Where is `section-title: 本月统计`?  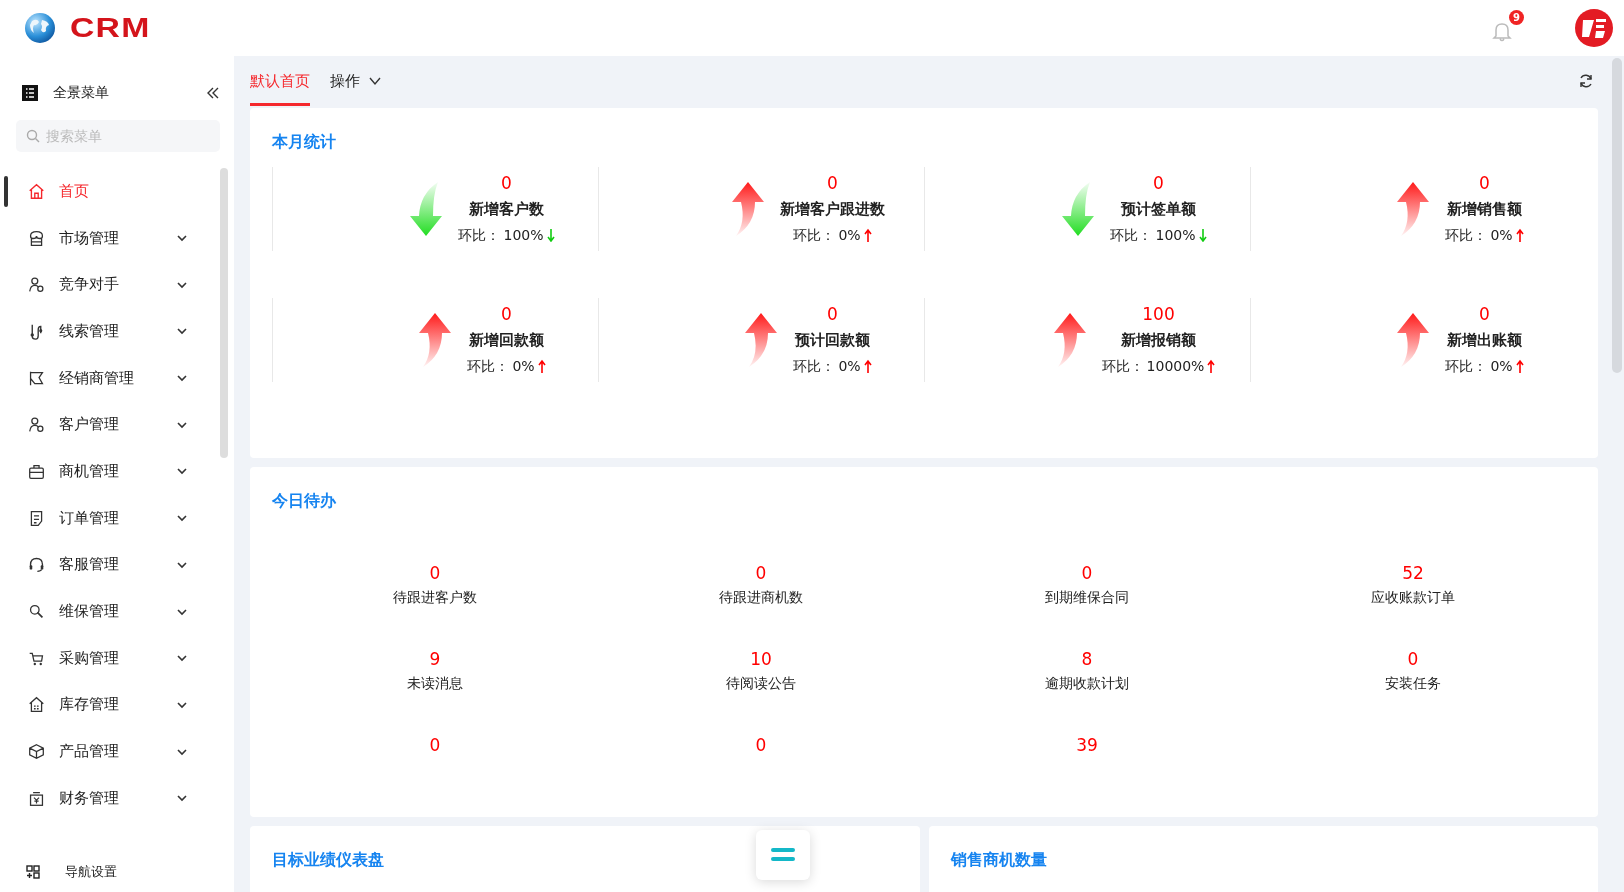 section-title: 本月统计 is located at coordinates (304, 142).